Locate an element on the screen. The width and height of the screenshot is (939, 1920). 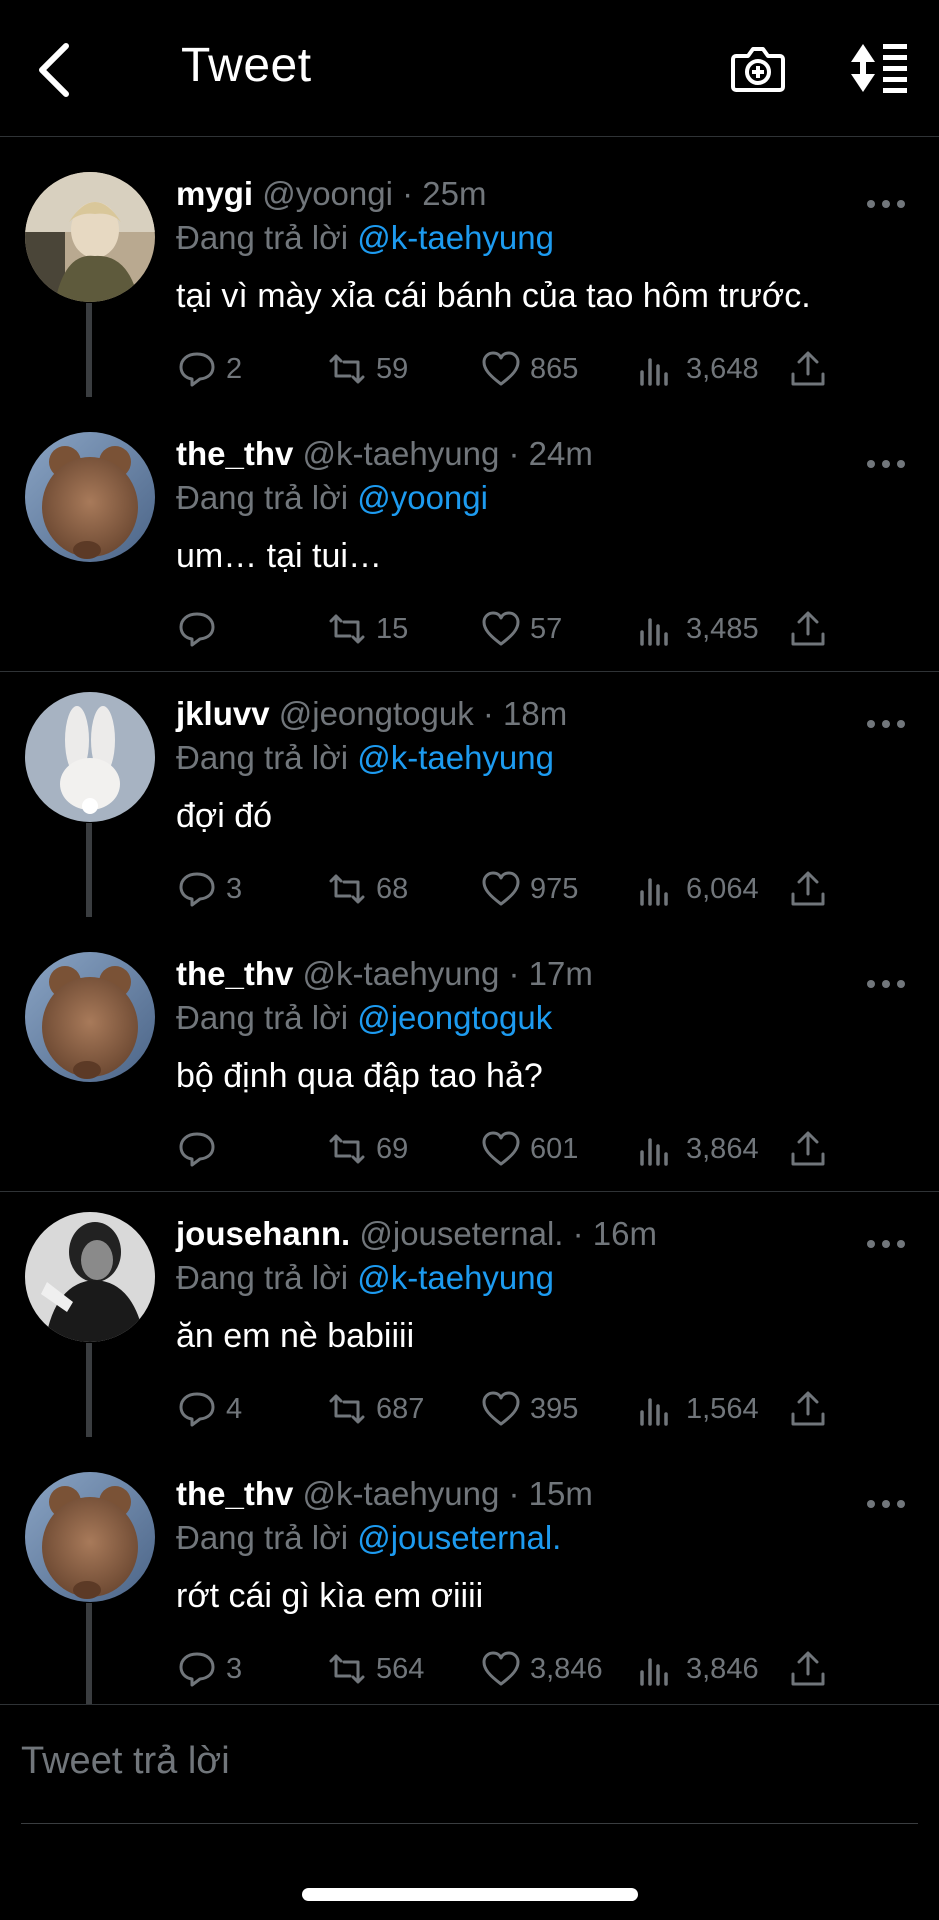
page-title: Tweet is located at coordinates (246, 65).